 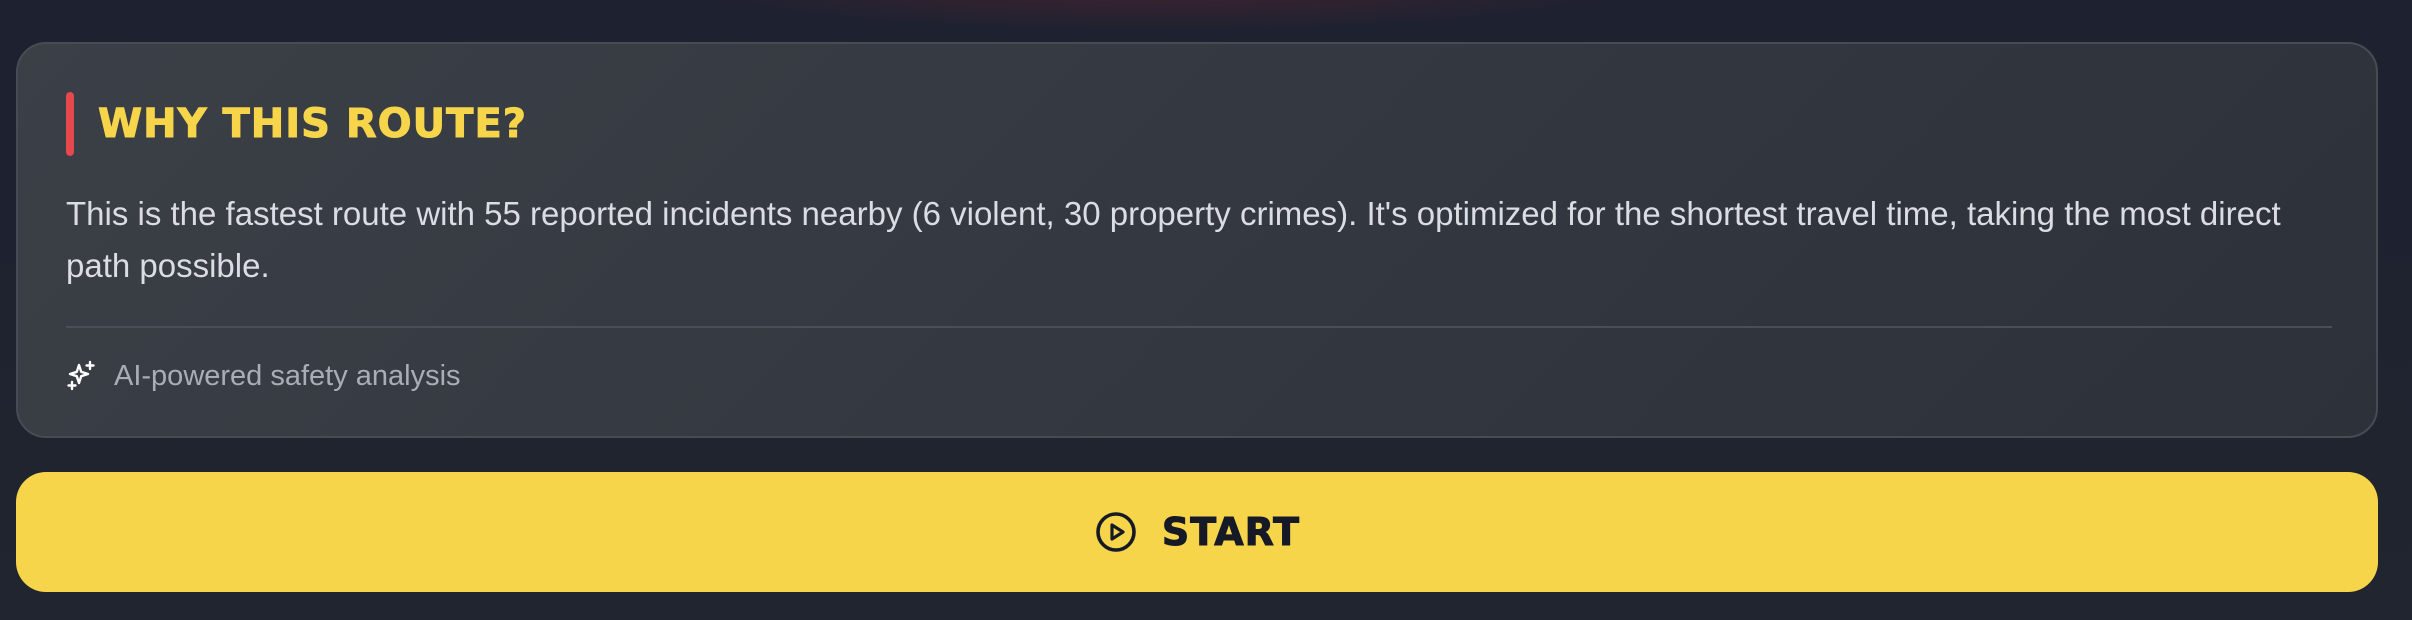 I want to click on accent-bar, so click(x=70, y=124).